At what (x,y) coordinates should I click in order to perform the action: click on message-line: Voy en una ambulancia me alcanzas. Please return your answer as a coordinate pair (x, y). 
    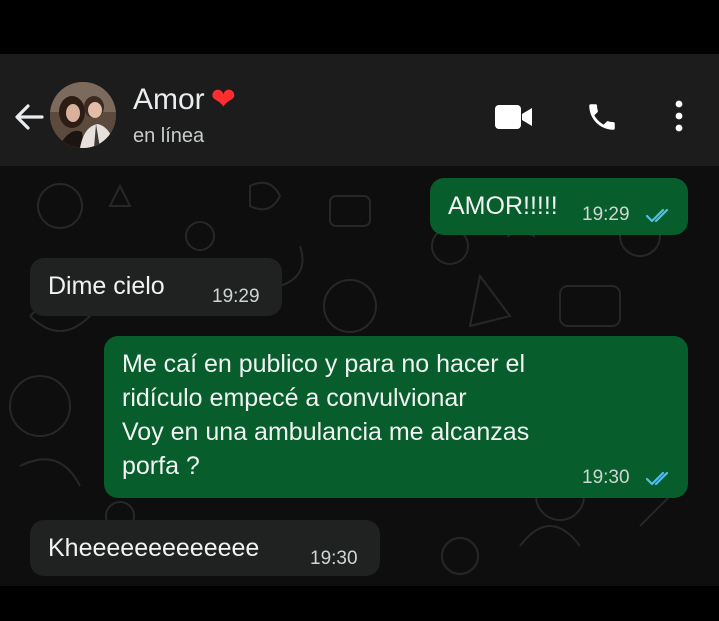
    Looking at the image, I should click on (326, 432).